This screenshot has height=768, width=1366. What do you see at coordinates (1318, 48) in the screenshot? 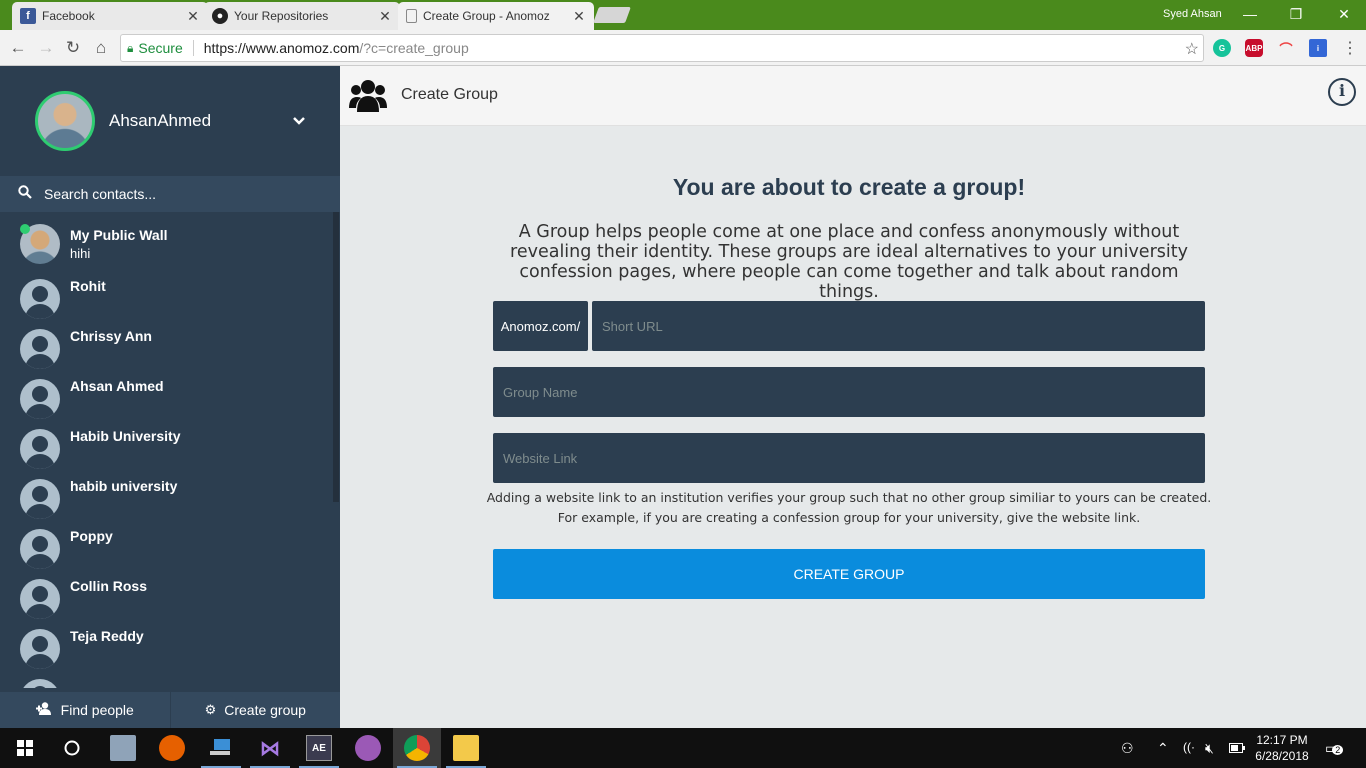
I see `extension-icon: i` at bounding box center [1318, 48].